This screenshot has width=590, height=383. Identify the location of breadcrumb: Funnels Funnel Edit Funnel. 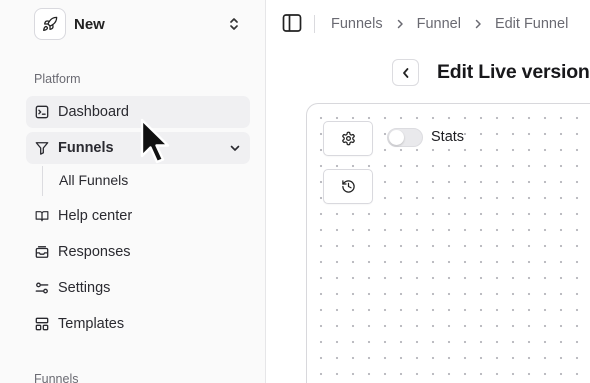
(449, 24).